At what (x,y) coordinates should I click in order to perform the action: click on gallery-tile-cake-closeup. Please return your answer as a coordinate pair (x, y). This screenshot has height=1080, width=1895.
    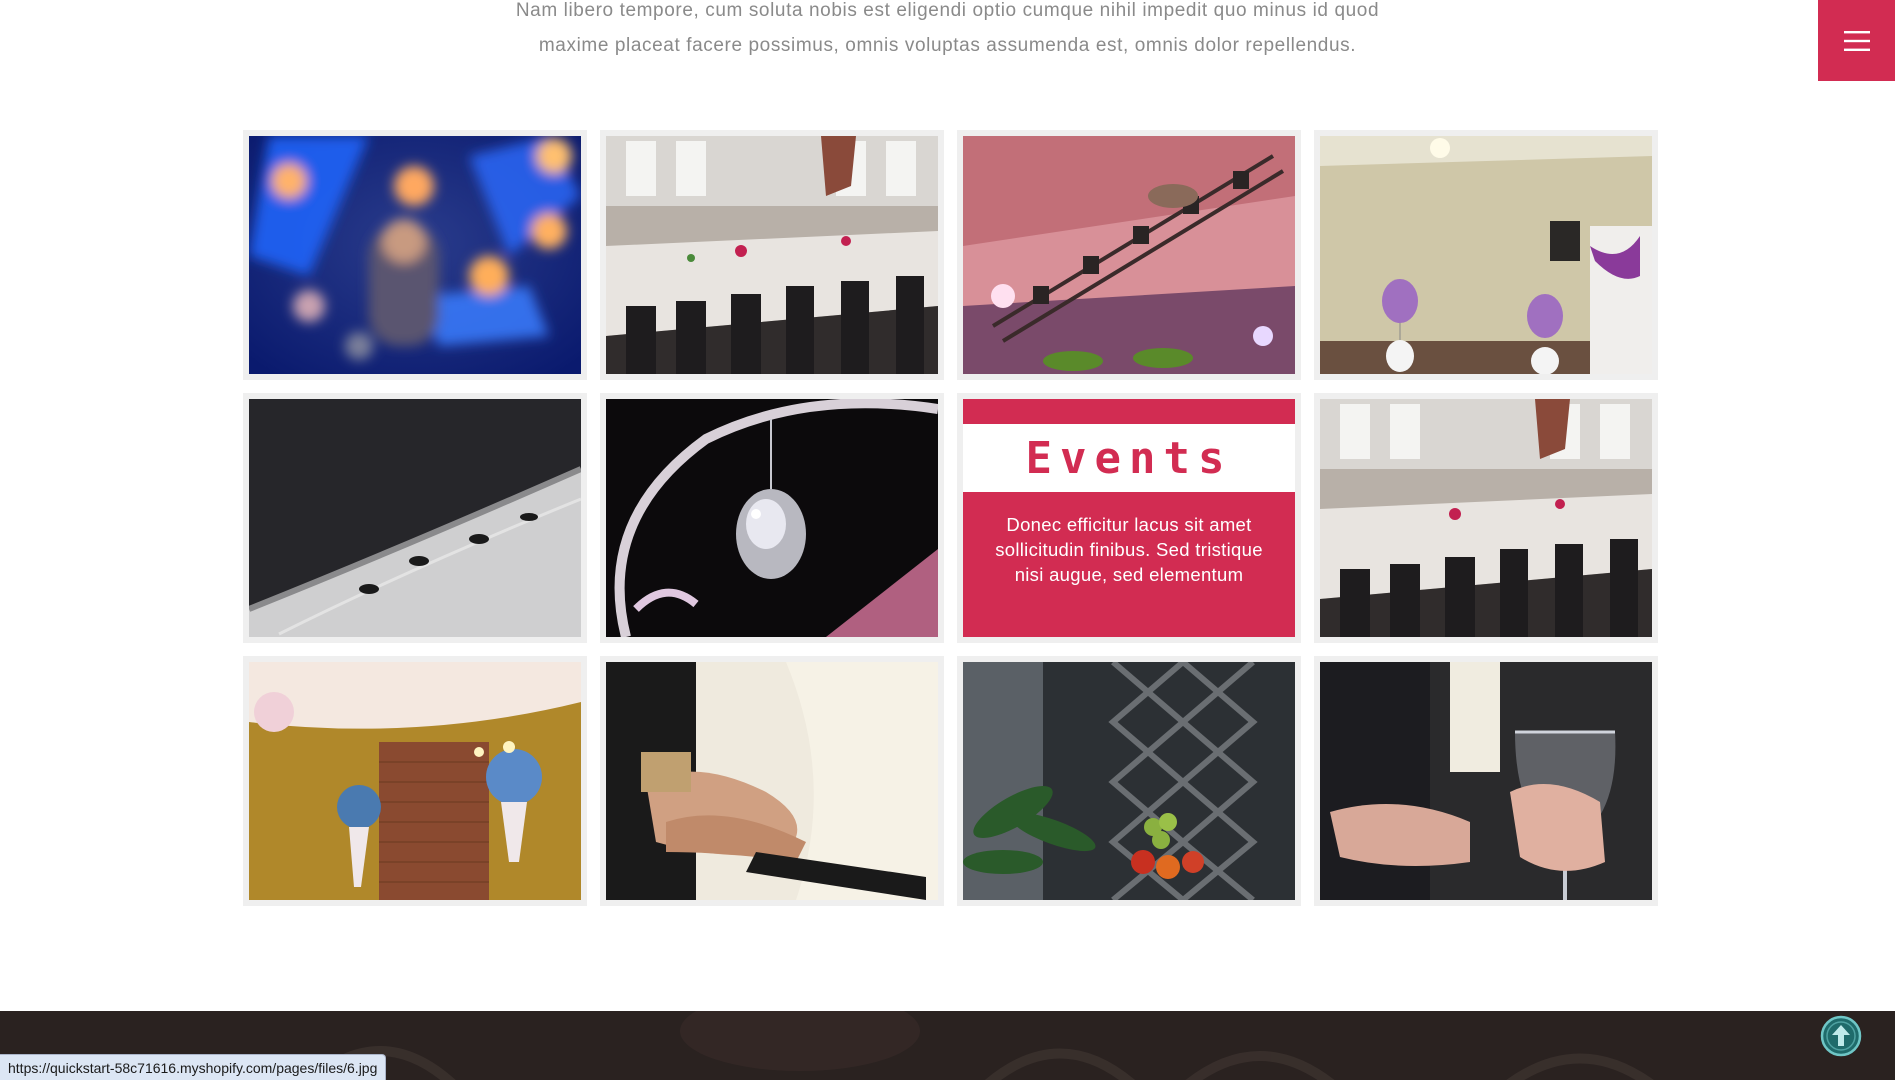
    Looking at the image, I should click on (415, 518).